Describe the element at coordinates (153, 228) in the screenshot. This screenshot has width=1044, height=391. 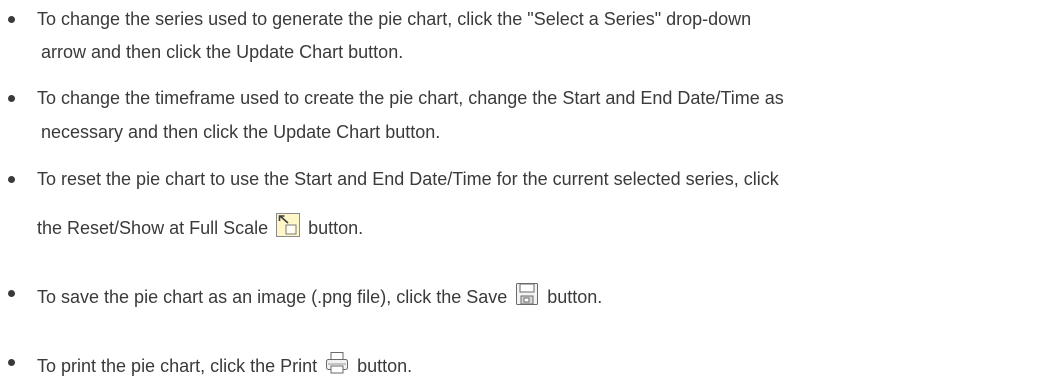
I see `bullet-text: the Reset/Show at Full Scale` at that location.